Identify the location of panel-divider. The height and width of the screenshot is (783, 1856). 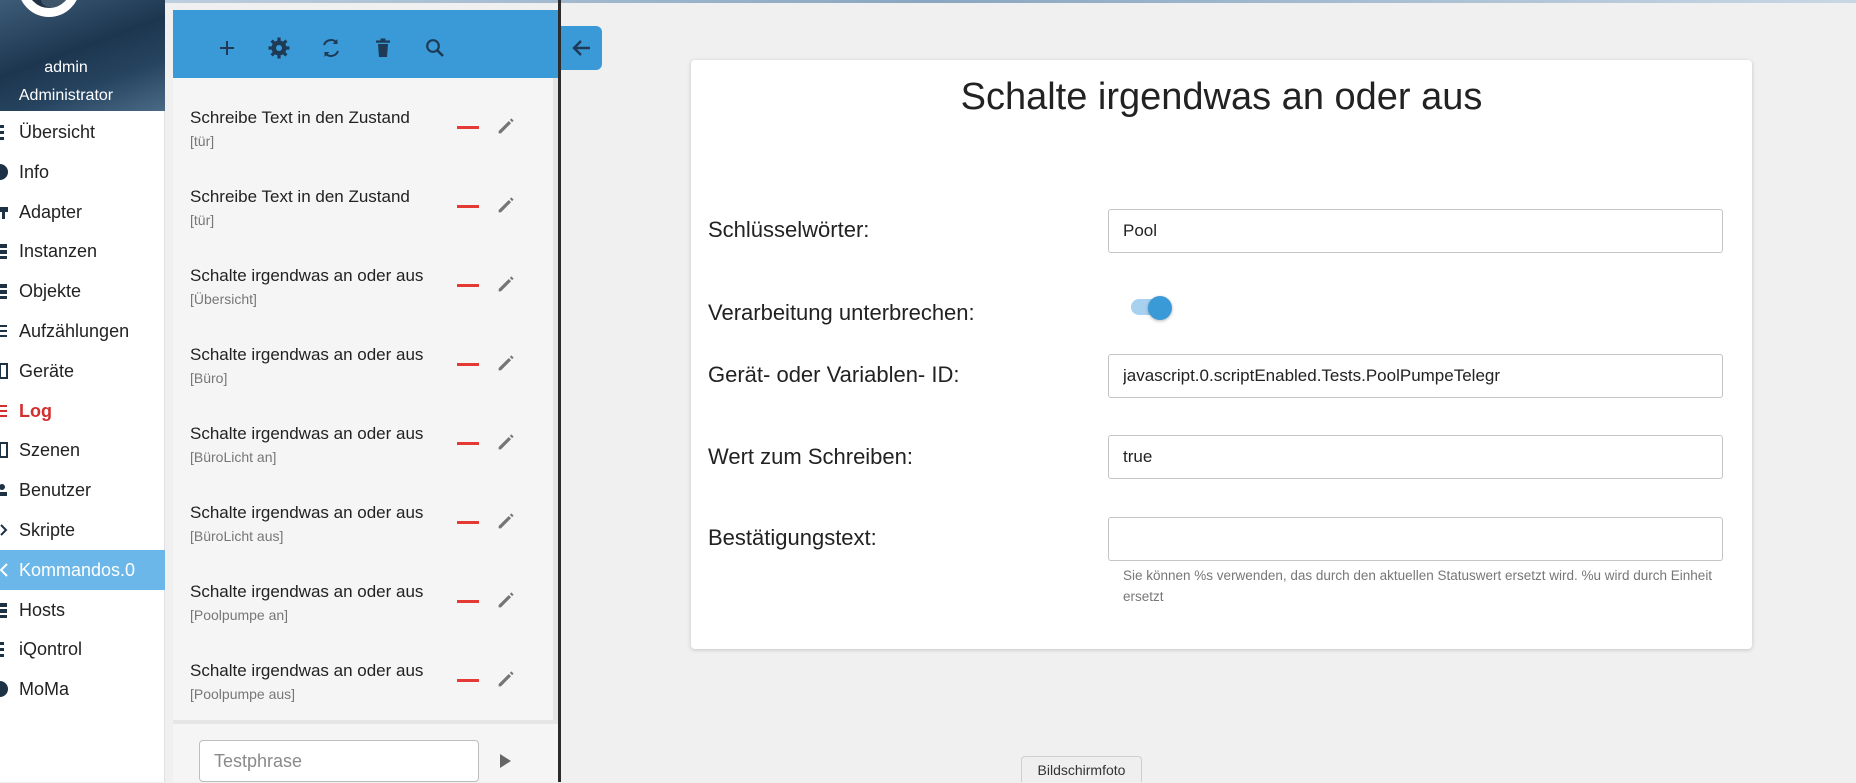
(559, 391).